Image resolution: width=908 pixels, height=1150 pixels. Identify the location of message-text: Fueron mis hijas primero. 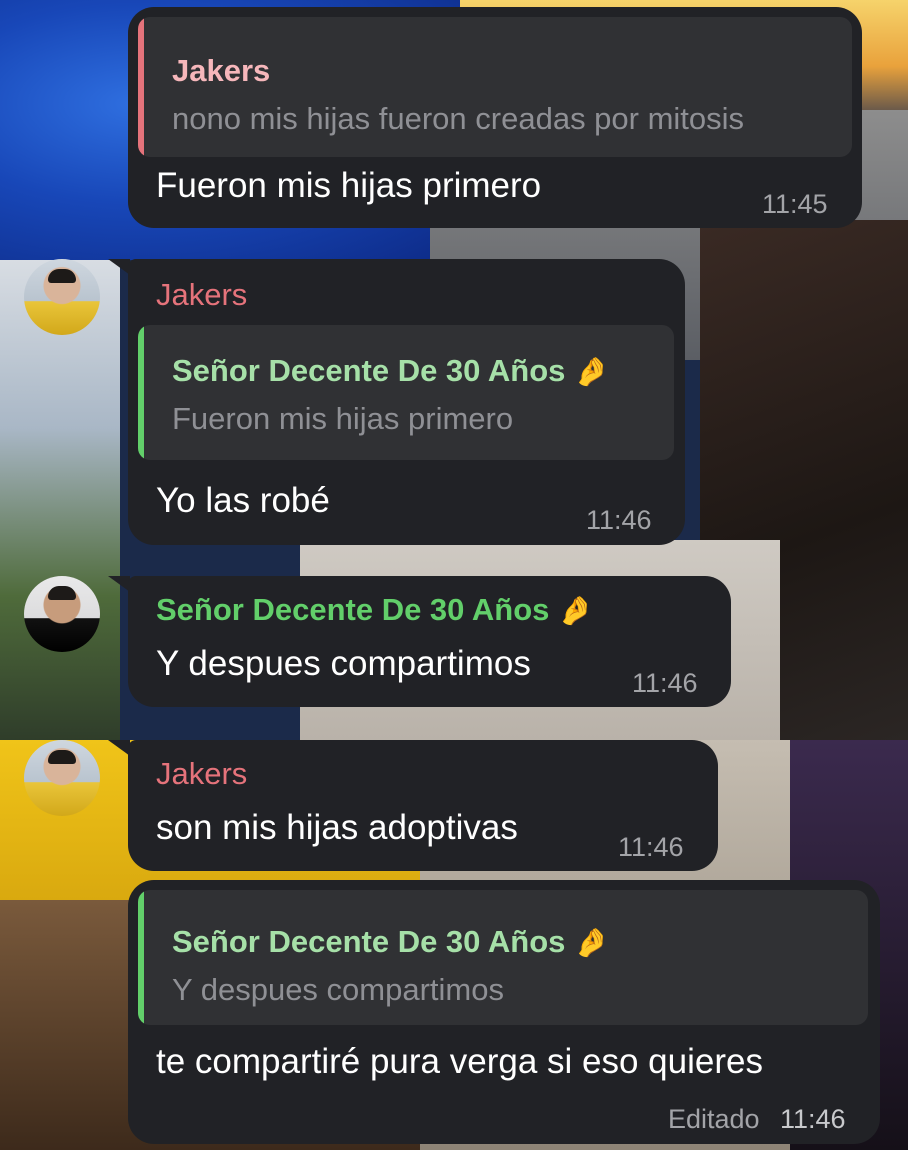
(349, 185).